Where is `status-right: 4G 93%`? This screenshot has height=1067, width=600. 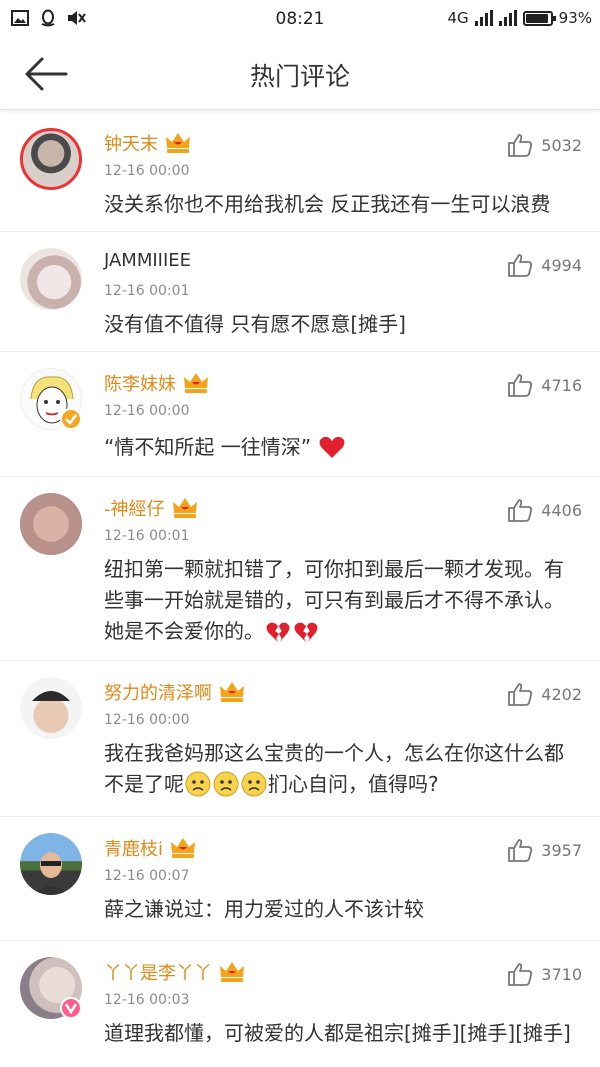
status-right: 4G 93% is located at coordinates (519, 18).